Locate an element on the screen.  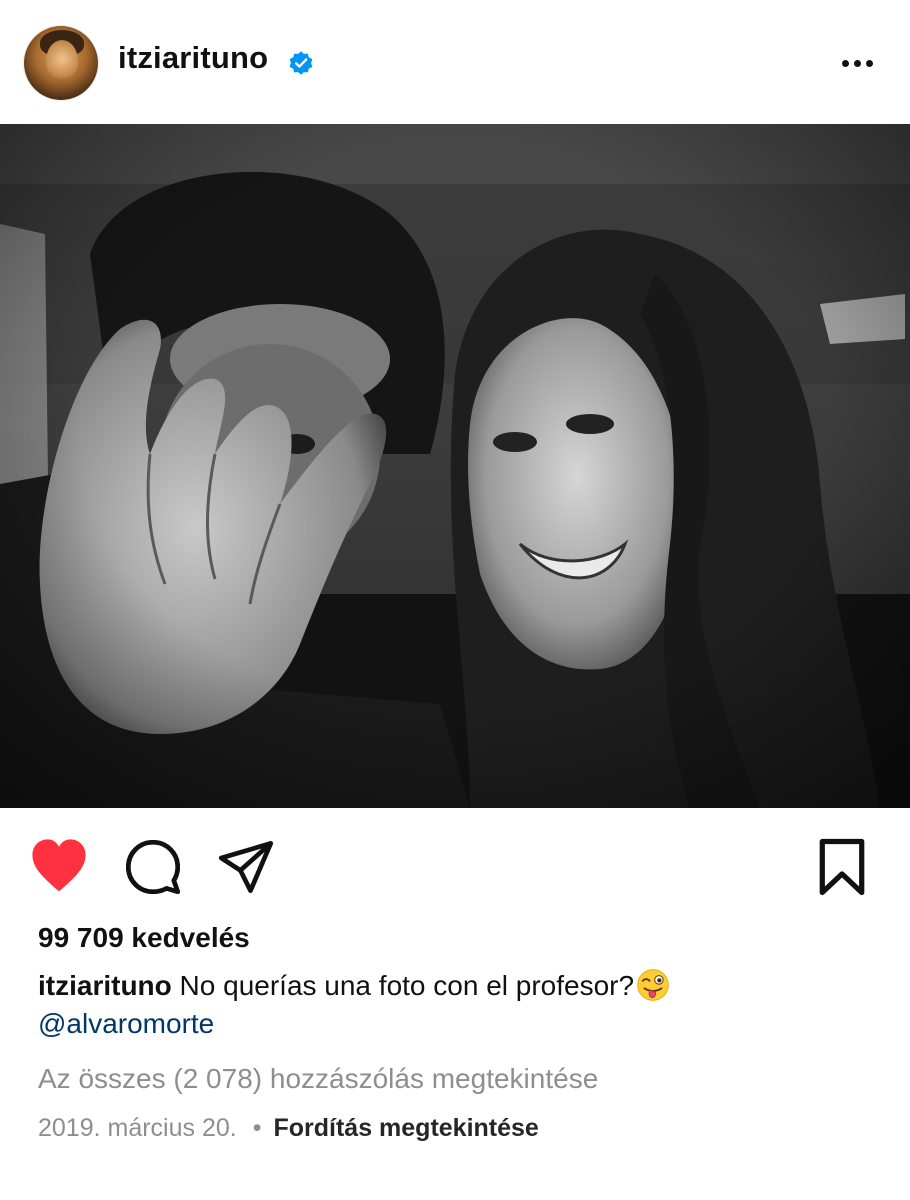
post-date: 2019. március 20. is located at coordinates (137, 1128).